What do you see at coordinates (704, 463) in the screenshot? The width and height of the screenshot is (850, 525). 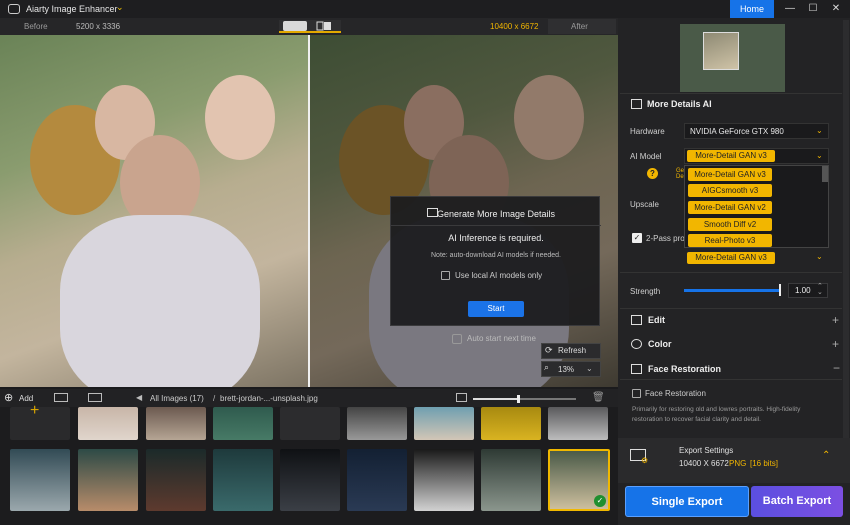 I see `export-size: 10400 X 6672` at bounding box center [704, 463].